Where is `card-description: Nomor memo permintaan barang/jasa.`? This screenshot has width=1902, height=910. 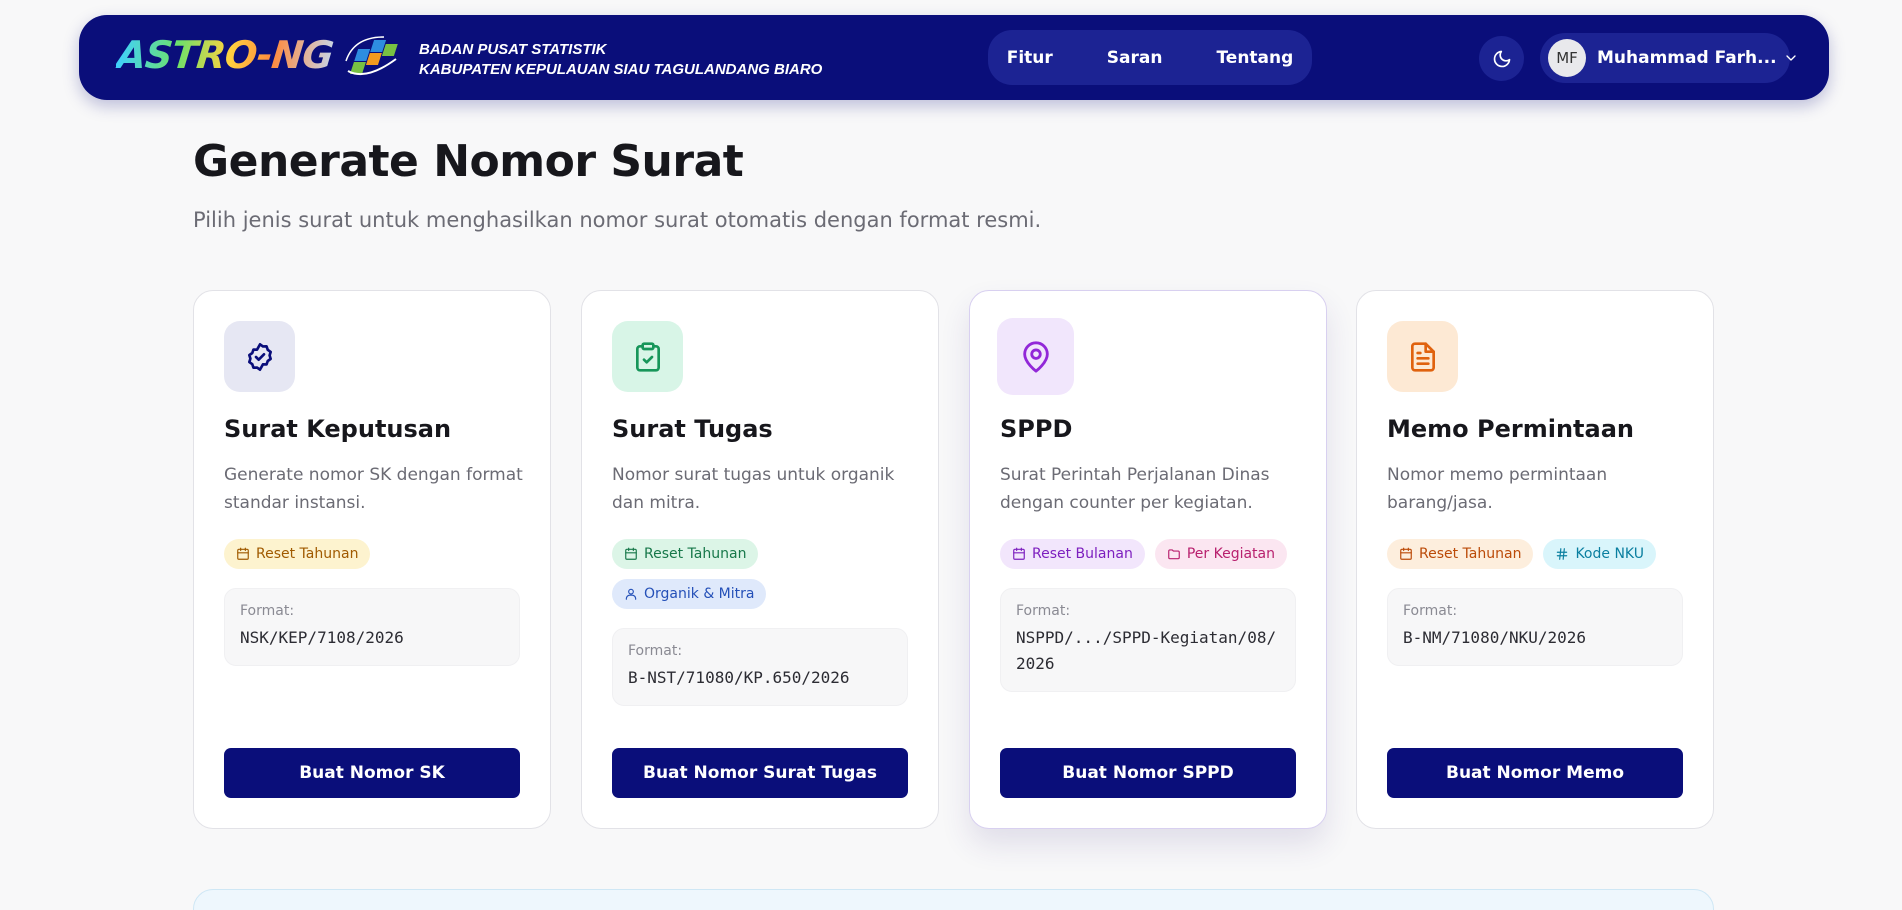
card-description: Nomor memo permintaan barang/jasa. is located at coordinates (1497, 489).